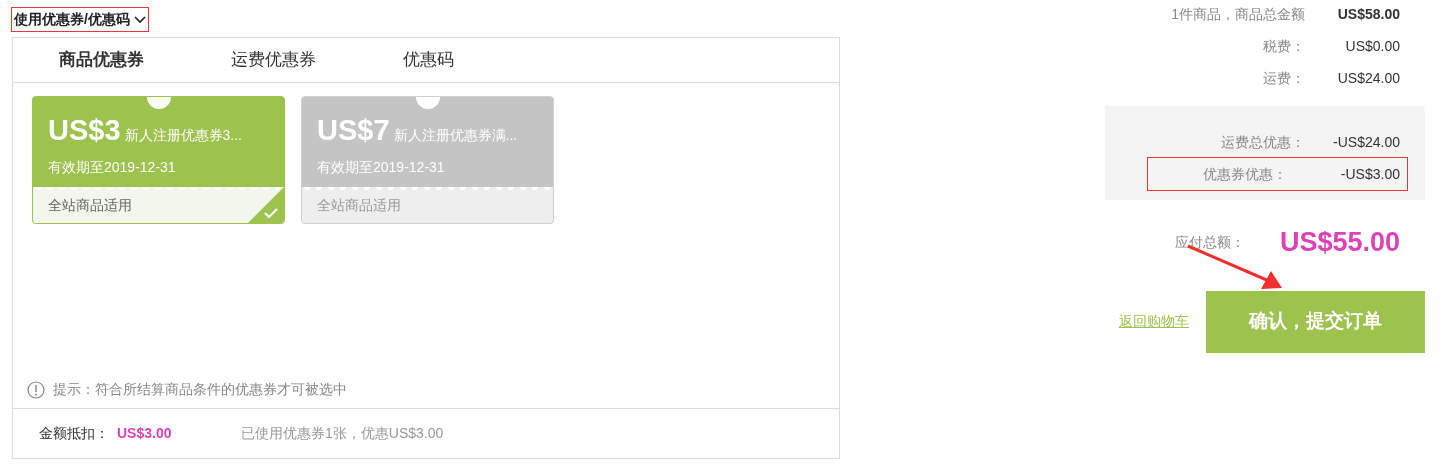 The height and width of the screenshot is (473, 1443). I want to click on summary-label: 税费：, so click(1284, 46).